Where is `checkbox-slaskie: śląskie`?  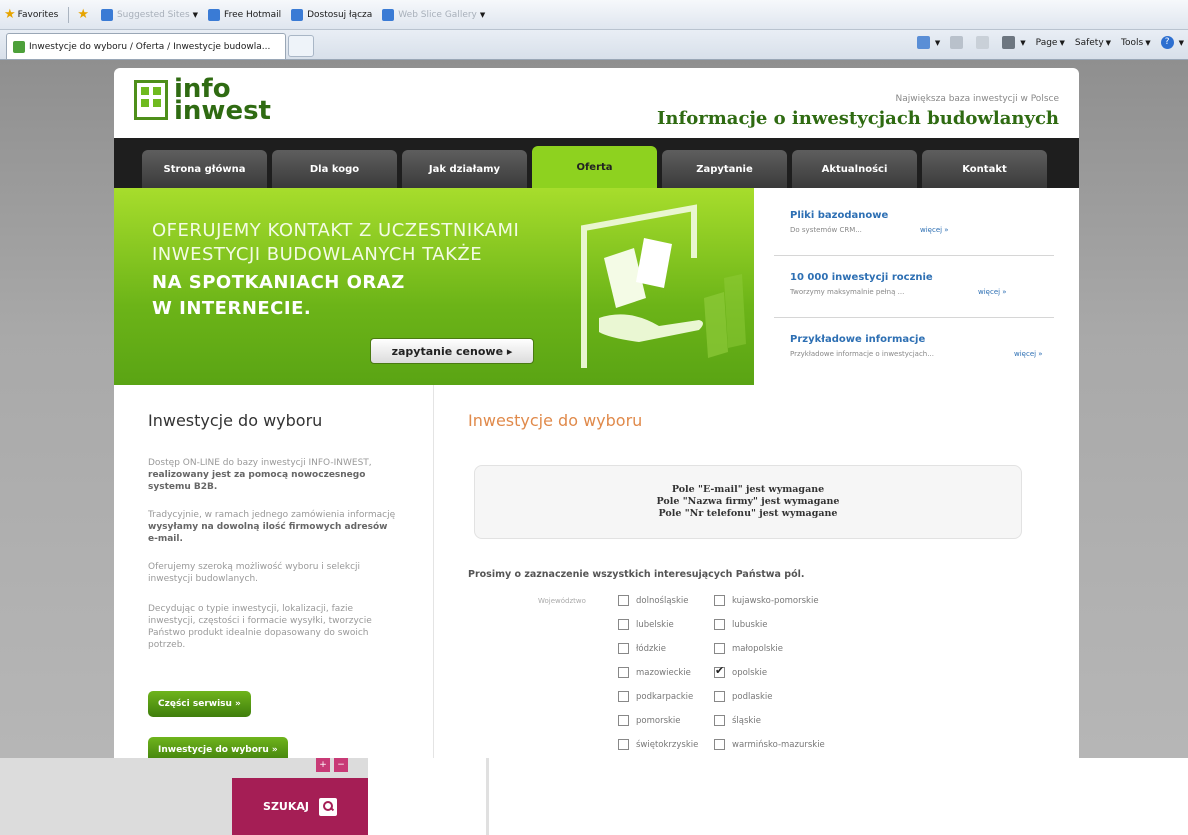 checkbox-slaskie: śląskie is located at coordinates (737, 720).